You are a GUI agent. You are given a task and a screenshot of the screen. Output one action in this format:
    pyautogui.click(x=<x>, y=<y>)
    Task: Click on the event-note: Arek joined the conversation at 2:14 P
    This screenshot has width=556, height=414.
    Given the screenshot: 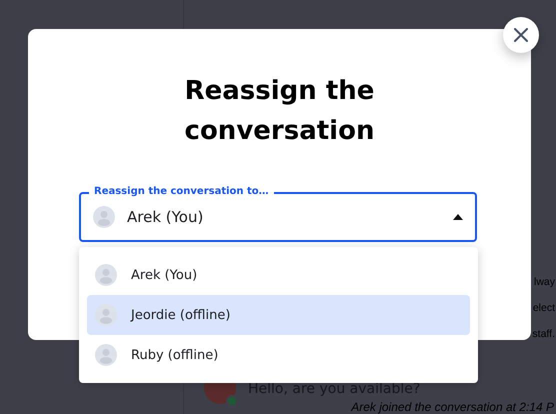 What is the action you would take?
    pyautogui.click(x=452, y=407)
    